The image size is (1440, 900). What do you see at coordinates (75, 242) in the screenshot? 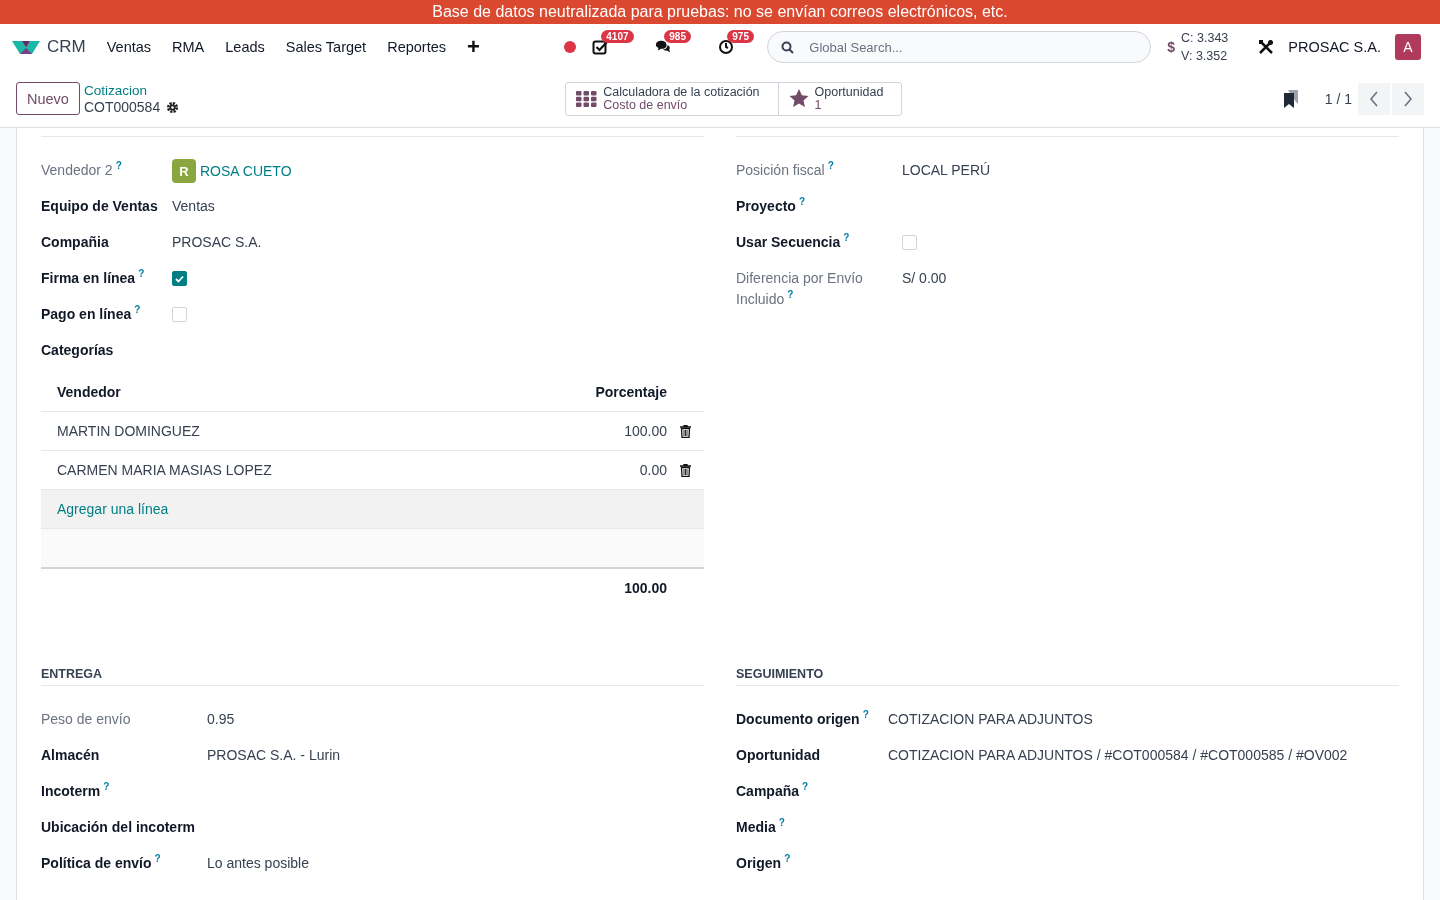
I see `field-label: Compañia` at bounding box center [75, 242].